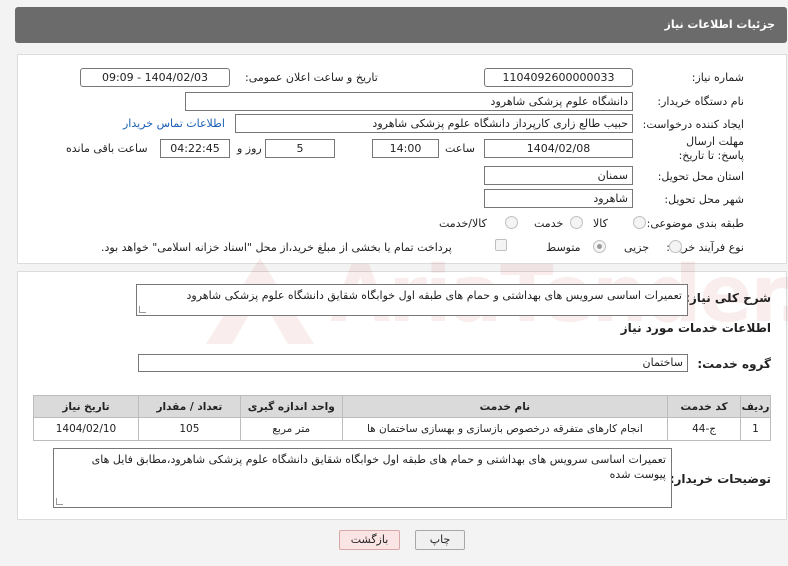 The height and width of the screenshot is (566, 788). Describe the element at coordinates (704, 406) in the screenshot. I see `col-header-service-code: کد خدمت` at that location.